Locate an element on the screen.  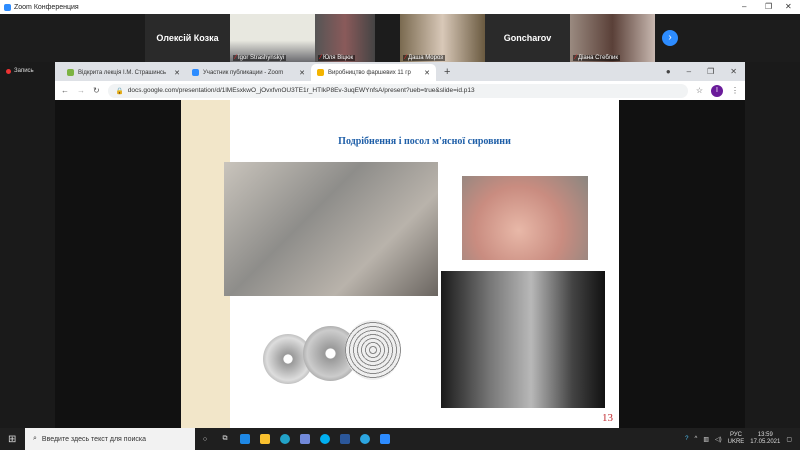
search-placeholder: Введите здесь текст для поиска is located at coordinates (93, 439).